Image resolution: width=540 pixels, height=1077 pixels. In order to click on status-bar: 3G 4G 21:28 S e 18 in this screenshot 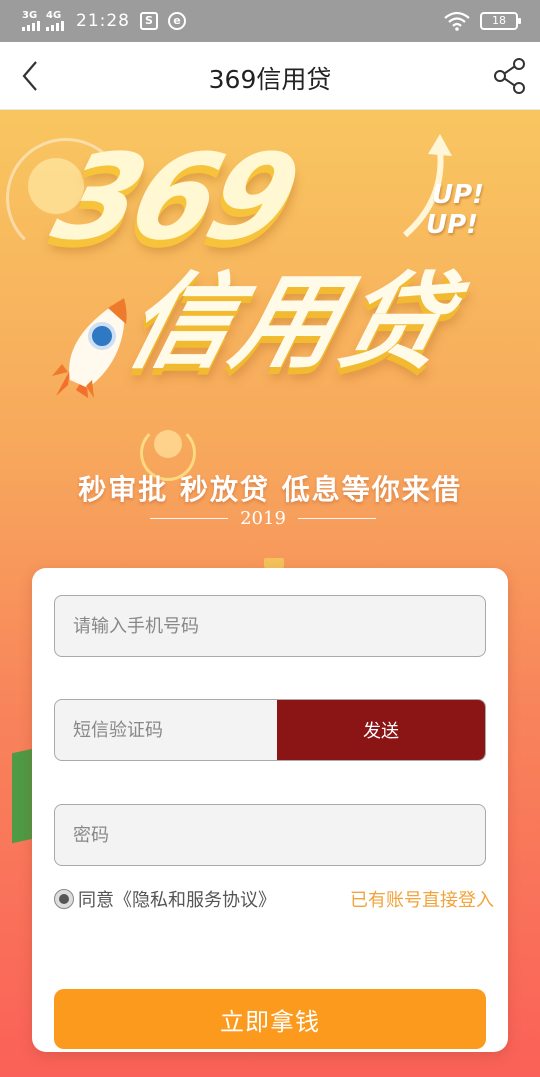, I will do `click(270, 21)`.